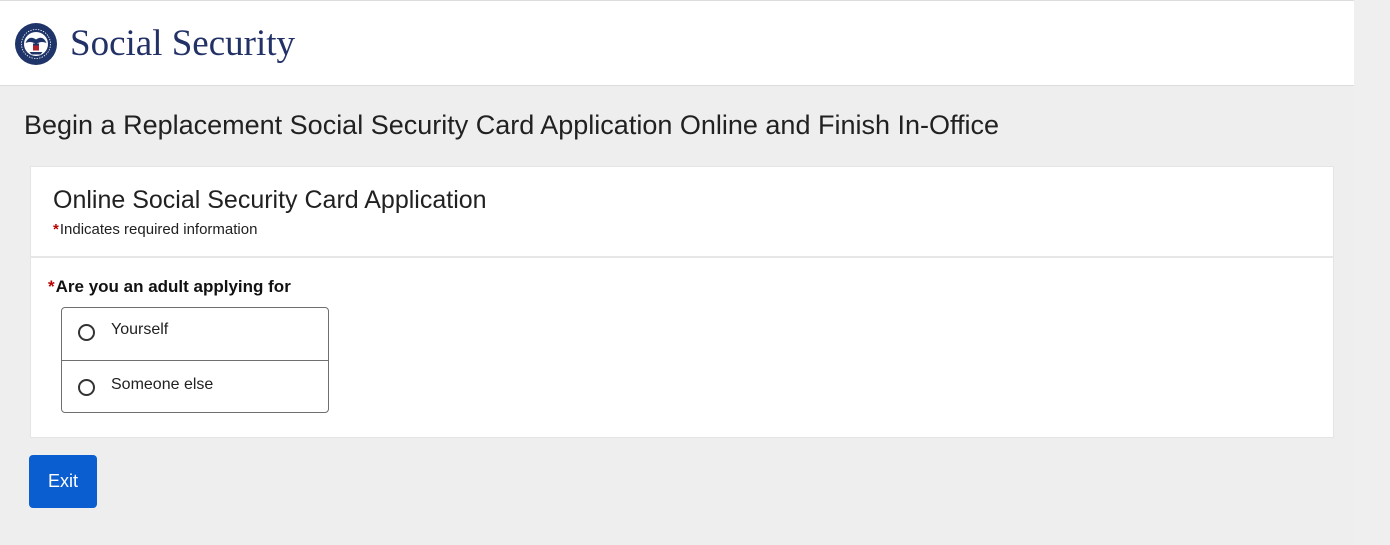 This screenshot has height=545, width=1390. Describe the element at coordinates (139, 330) in the screenshot. I see `radio-label-yourself: Yourself` at that location.